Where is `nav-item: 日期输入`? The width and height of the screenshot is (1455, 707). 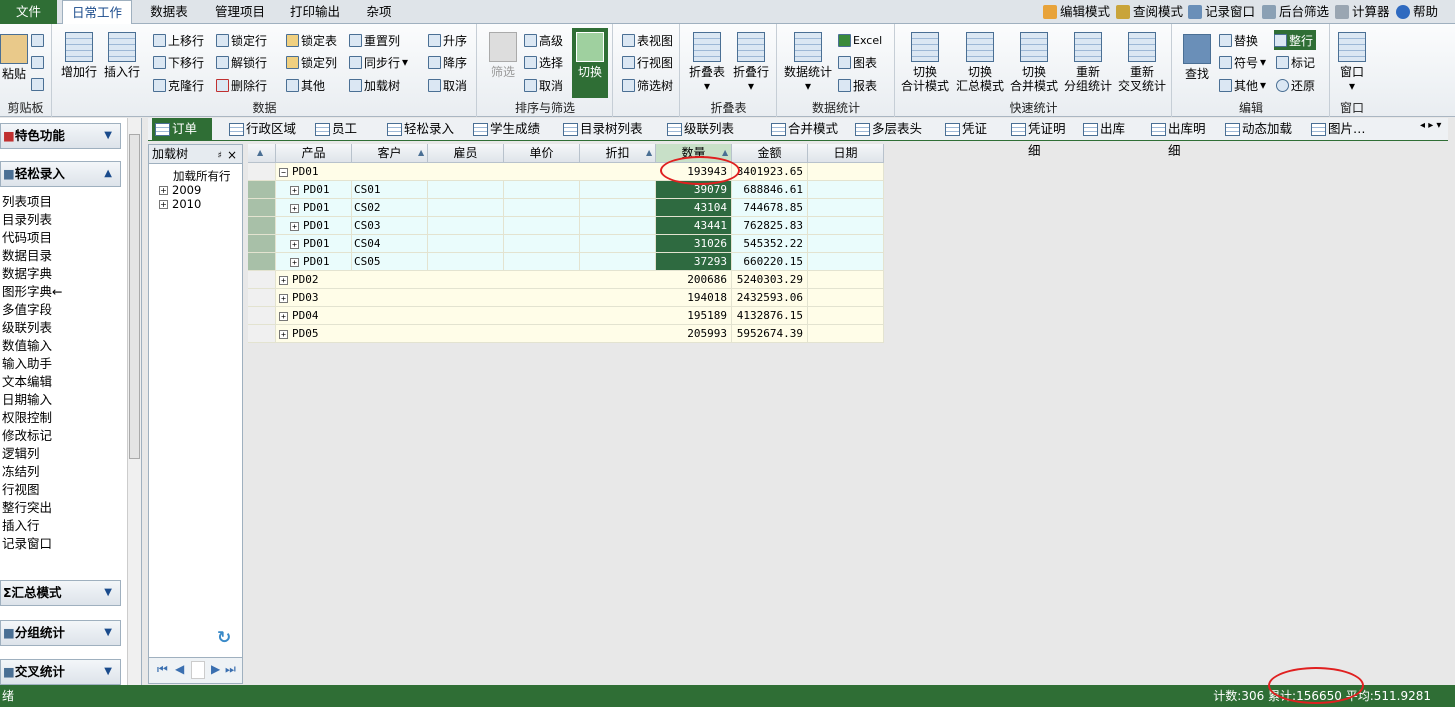 nav-item: 日期输入 is located at coordinates (27, 400).